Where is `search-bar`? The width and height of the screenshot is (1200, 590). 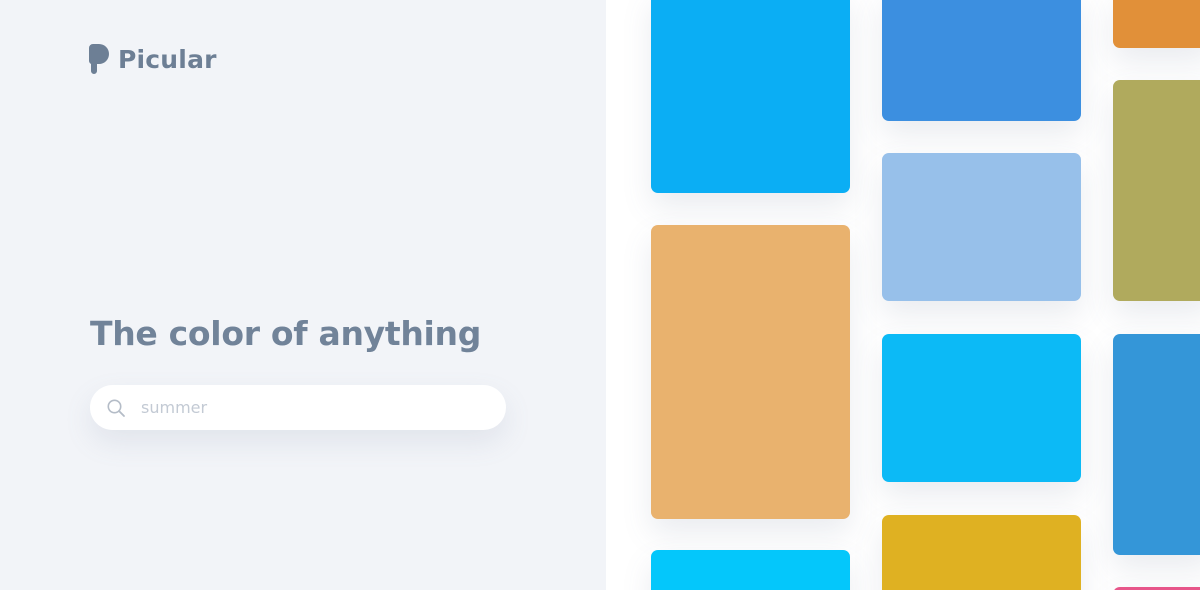 search-bar is located at coordinates (298, 407).